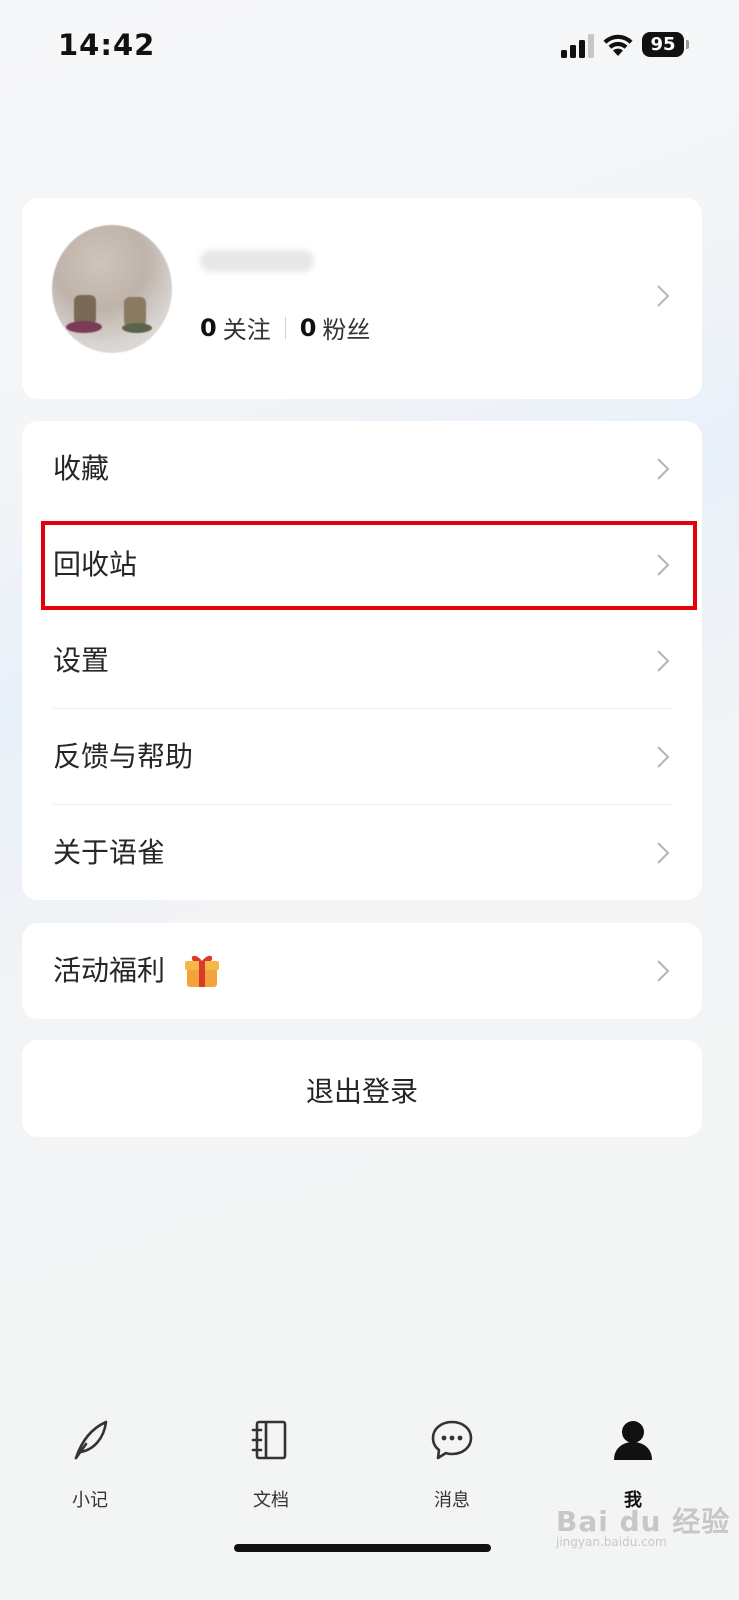 This screenshot has height=1600, width=739. What do you see at coordinates (362, 298) in the screenshot?
I see `profile-card: 0 关注 0 粉丝` at bounding box center [362, 298].